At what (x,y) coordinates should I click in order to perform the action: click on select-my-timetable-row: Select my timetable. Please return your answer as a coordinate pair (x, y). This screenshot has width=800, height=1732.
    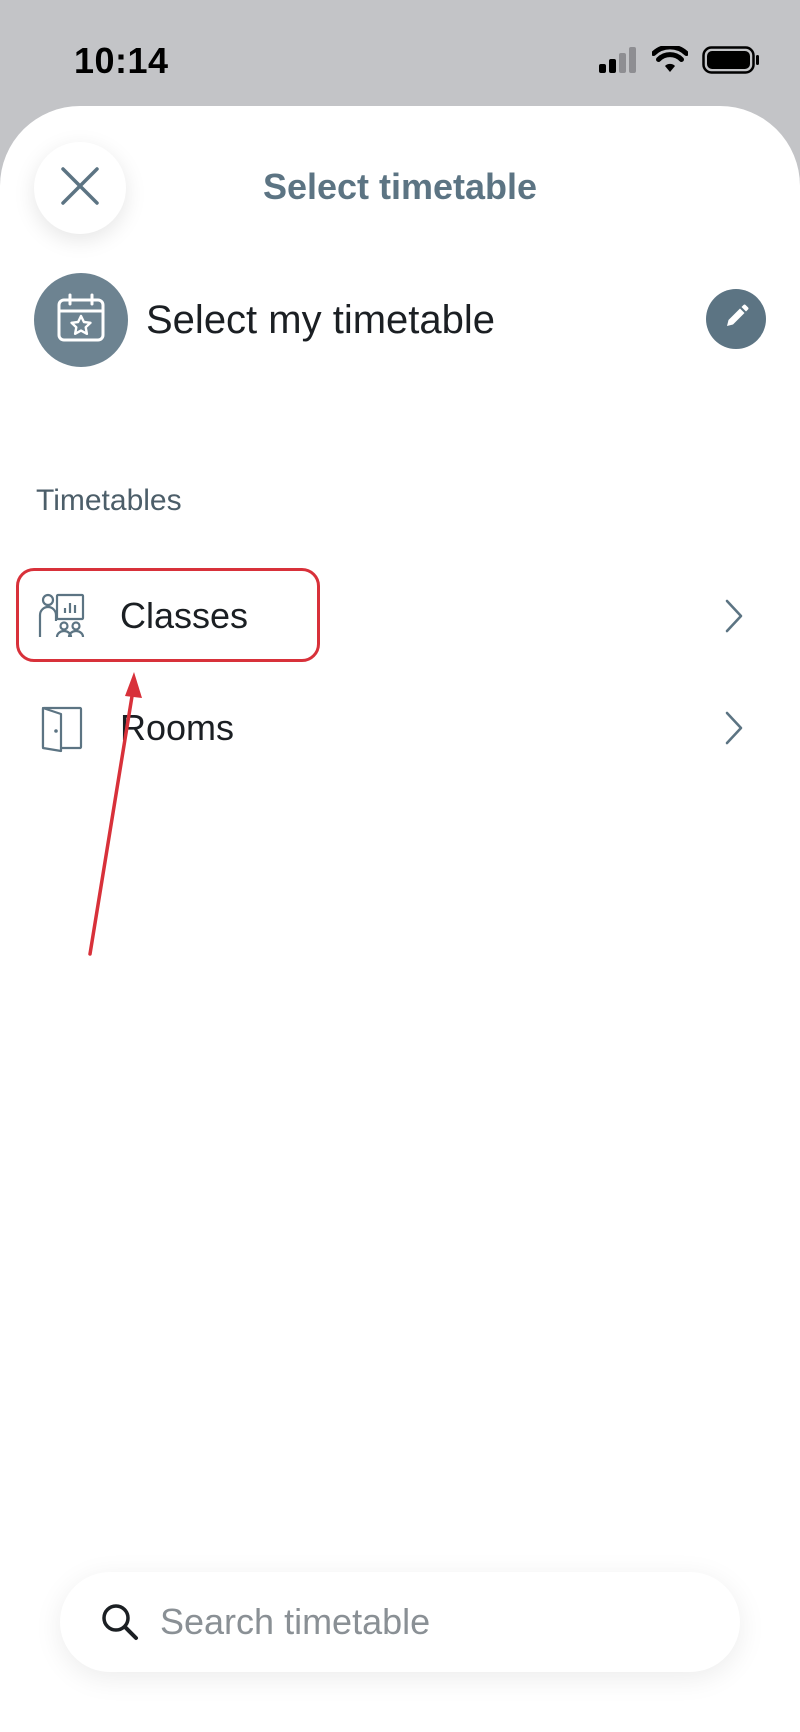
    Looking at the image, I should click on (400, 320).